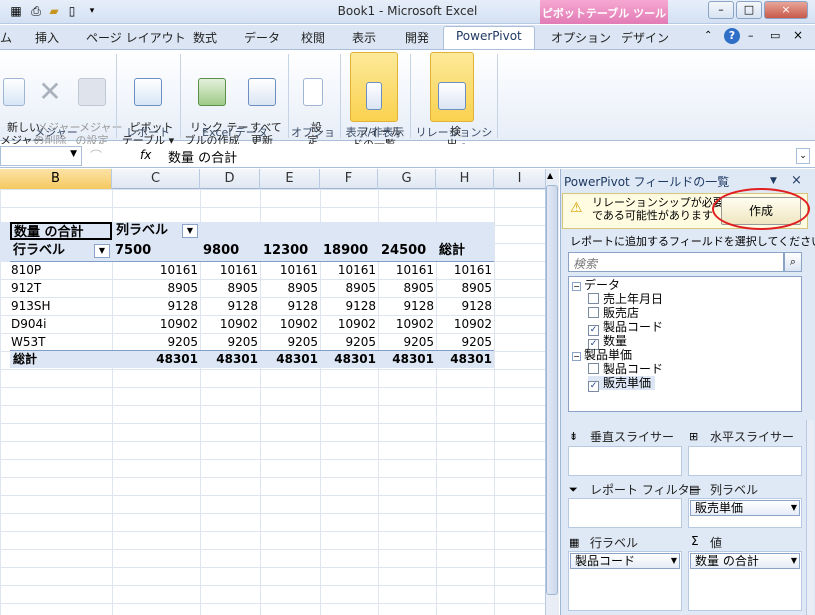 The image size is (815, 615). Describe the element at coordinates (417, 37) in the screenshot. I see `tab-developer: 開発` at that location.